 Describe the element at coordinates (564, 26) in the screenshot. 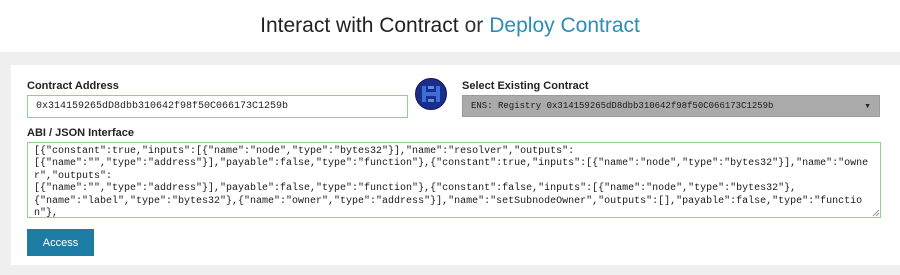

I see `deploy-contract-link: Deploy Contract` at that location.